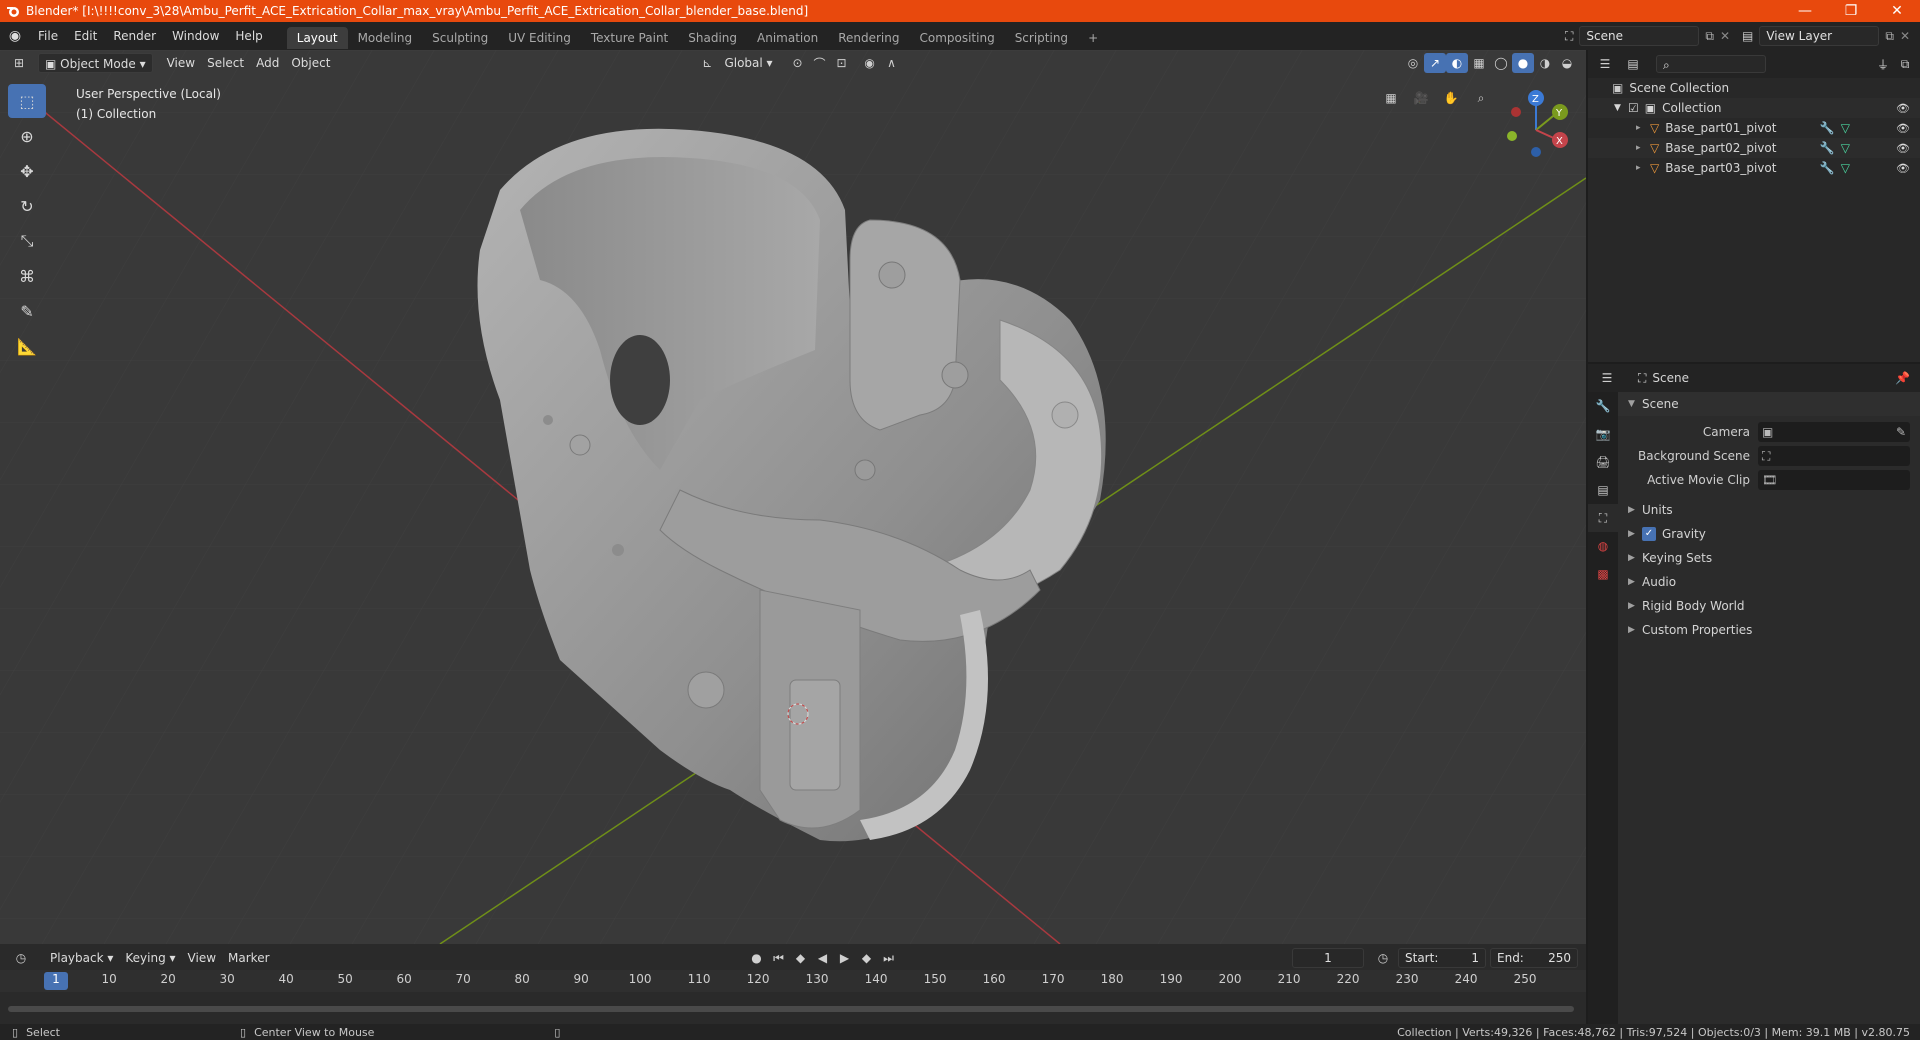 The width and height of the screenshot is (1920, 1040). I want to click on proportional-edit-icon: ◉, so click(870, 63).